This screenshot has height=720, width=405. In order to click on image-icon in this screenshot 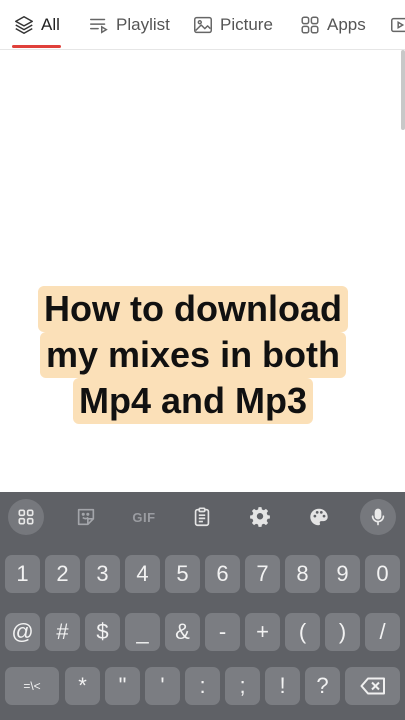, I will do `click(203, 25)`.